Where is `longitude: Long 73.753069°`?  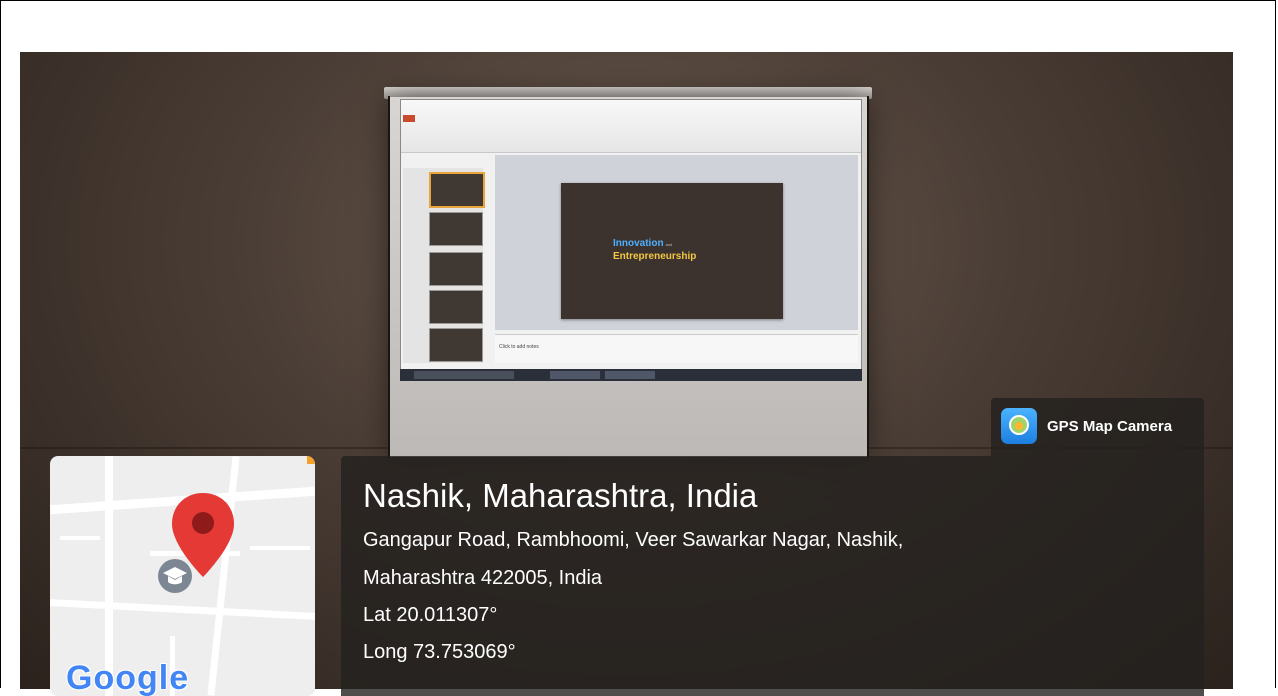 longitude: Long 73.753069° is located at coordinates (439, 652).